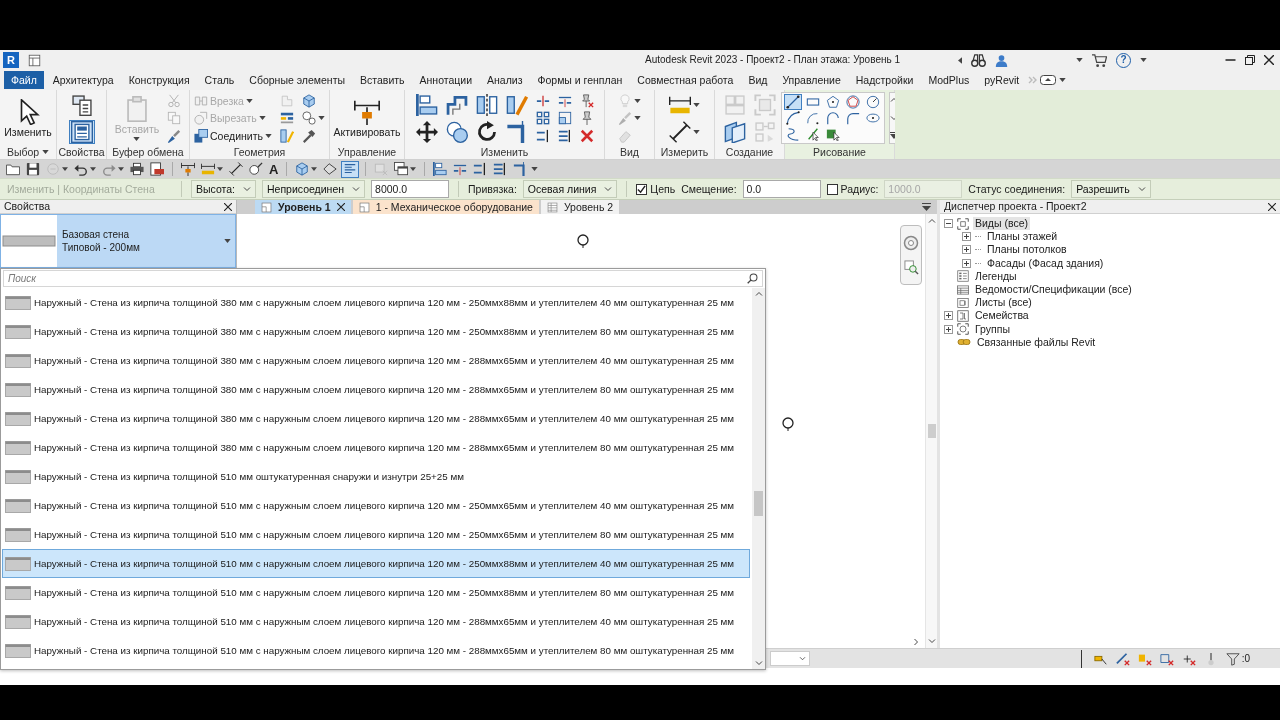 Image resolution: width=1280 pixels, height=720 pixels. Describe the element at coordinates (752, 278) in the screenshot. I see `search-icon` at that location.